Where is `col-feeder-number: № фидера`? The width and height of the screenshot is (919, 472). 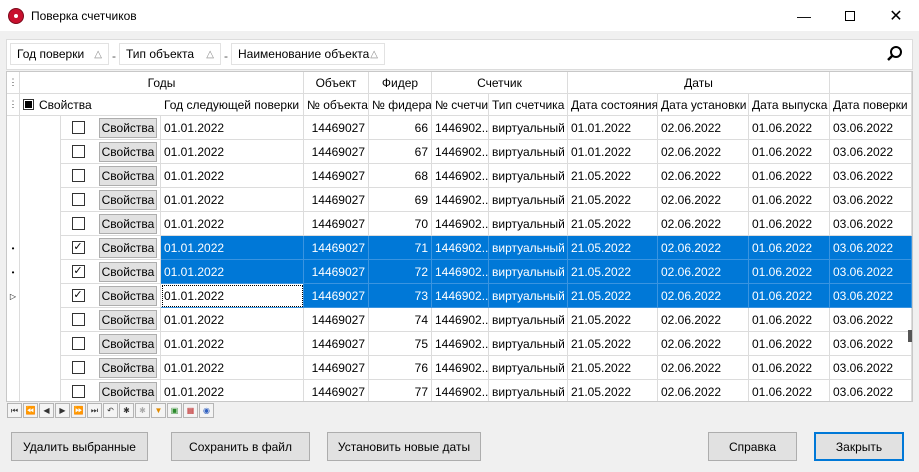 col-feeder-number: № фидера is located at coordinates (400, 105).